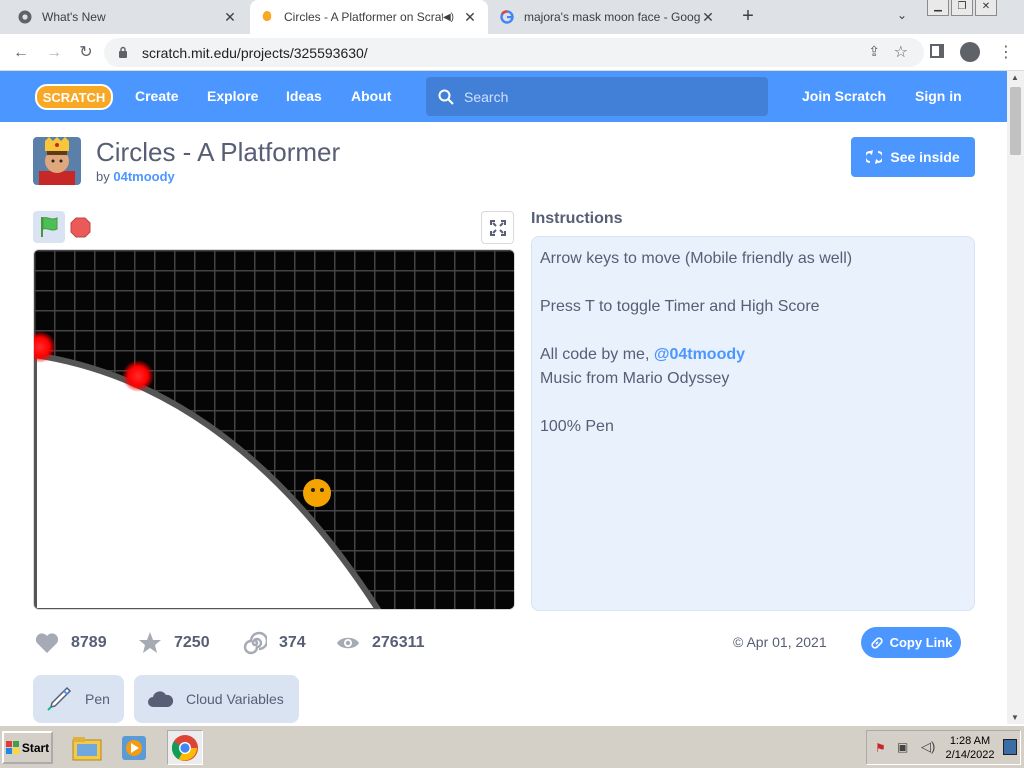  What do you see at coordinates (134, 747) in the screenshot?
I see `media-player-icon` at bounding box center [134, 747].